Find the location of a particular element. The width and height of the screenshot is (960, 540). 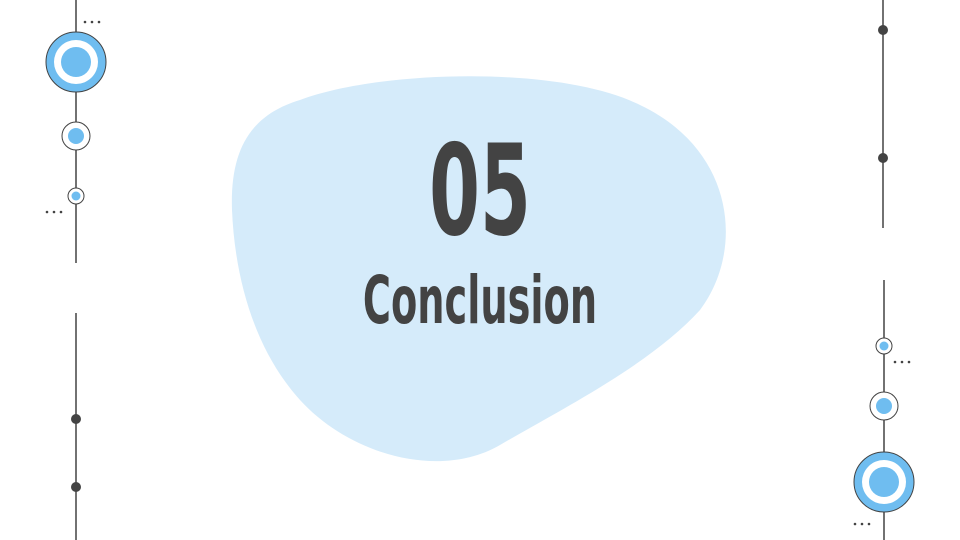

right-bottom-timeline is located at coordinates (884, 410).